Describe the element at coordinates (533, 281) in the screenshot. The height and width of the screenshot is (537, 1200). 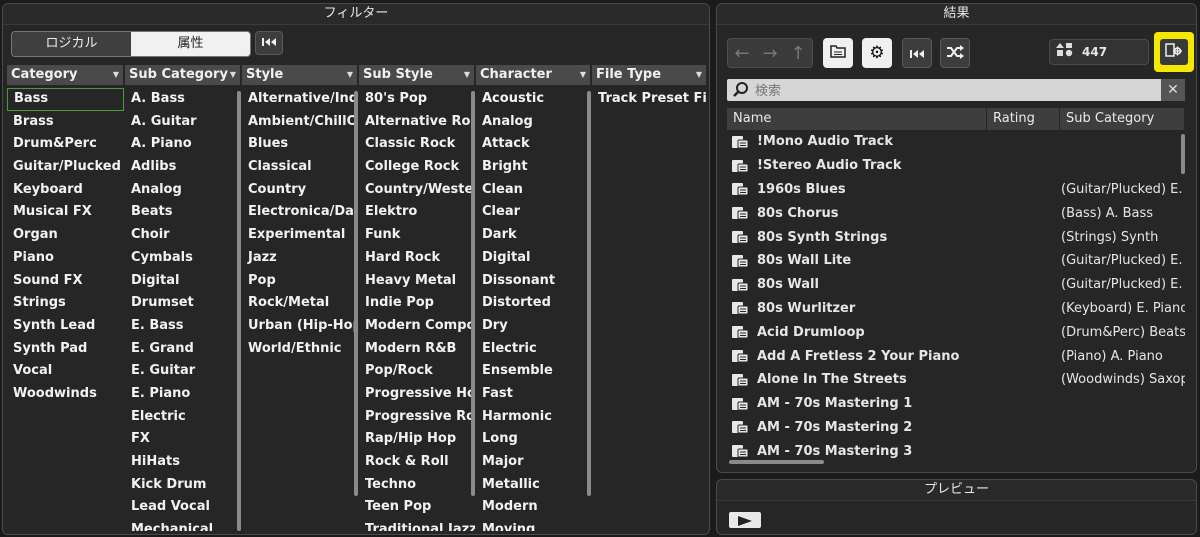
I see `filter-item: Dissonant` at that location.